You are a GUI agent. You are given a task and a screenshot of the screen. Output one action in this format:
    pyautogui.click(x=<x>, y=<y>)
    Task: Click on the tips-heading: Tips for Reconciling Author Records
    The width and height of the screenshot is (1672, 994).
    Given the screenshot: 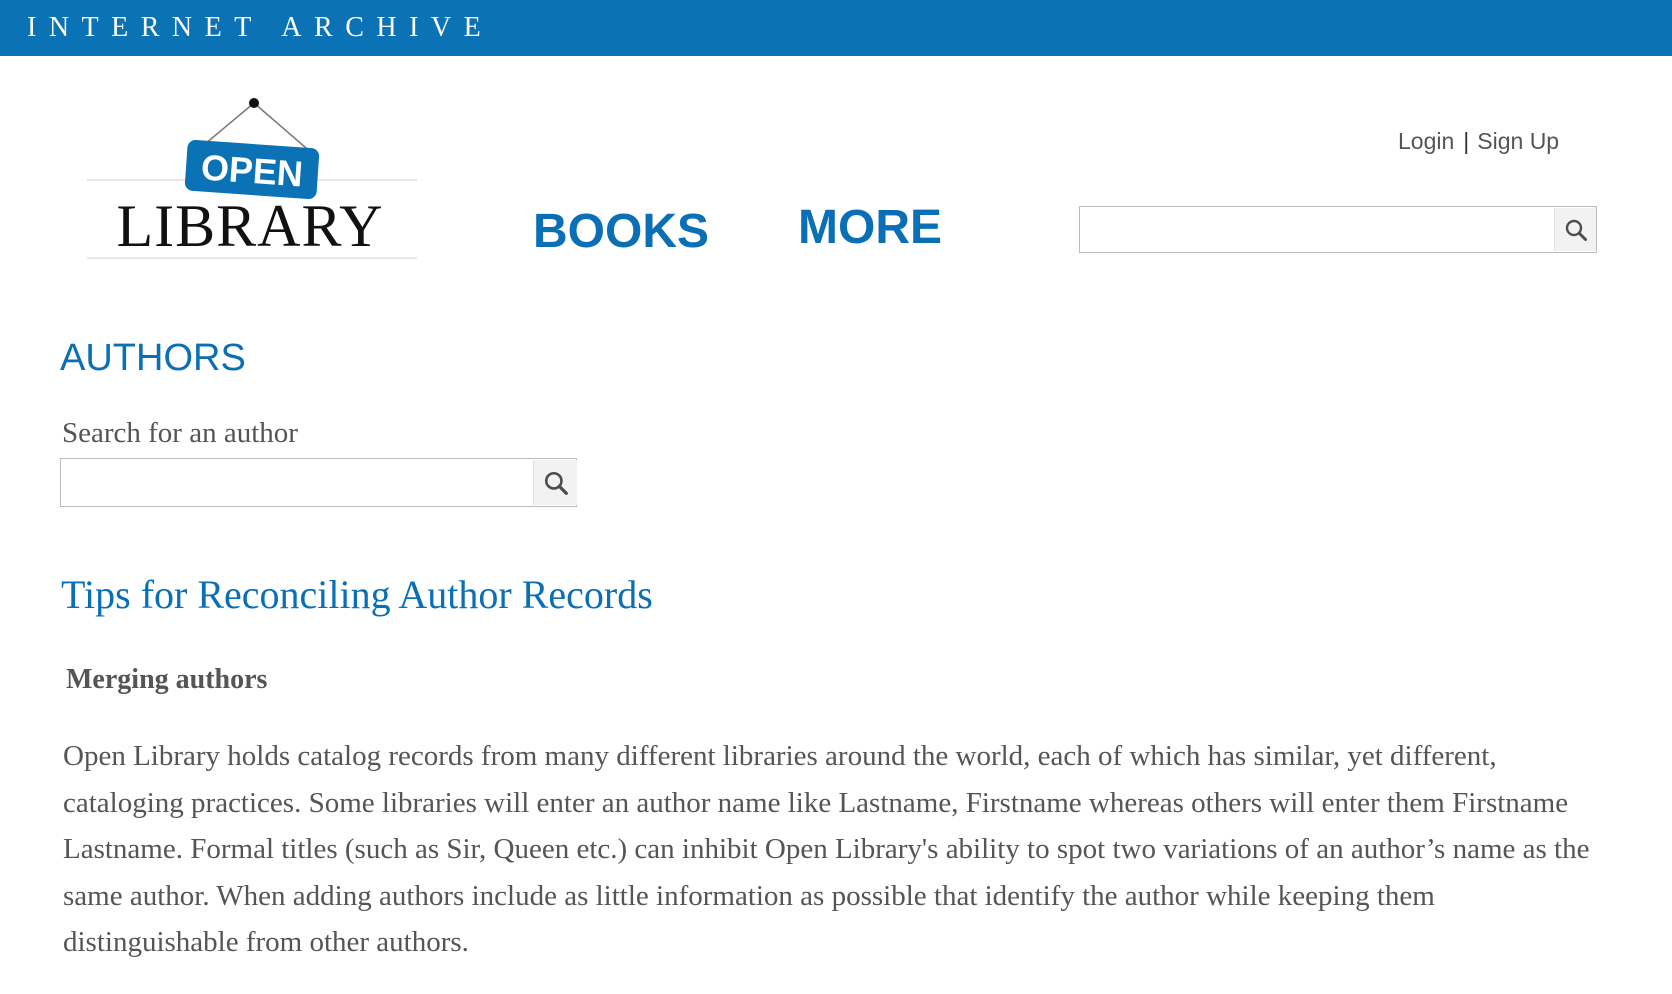 What is the action you would take?
    pyautogui.click(x=357, y=594)
    